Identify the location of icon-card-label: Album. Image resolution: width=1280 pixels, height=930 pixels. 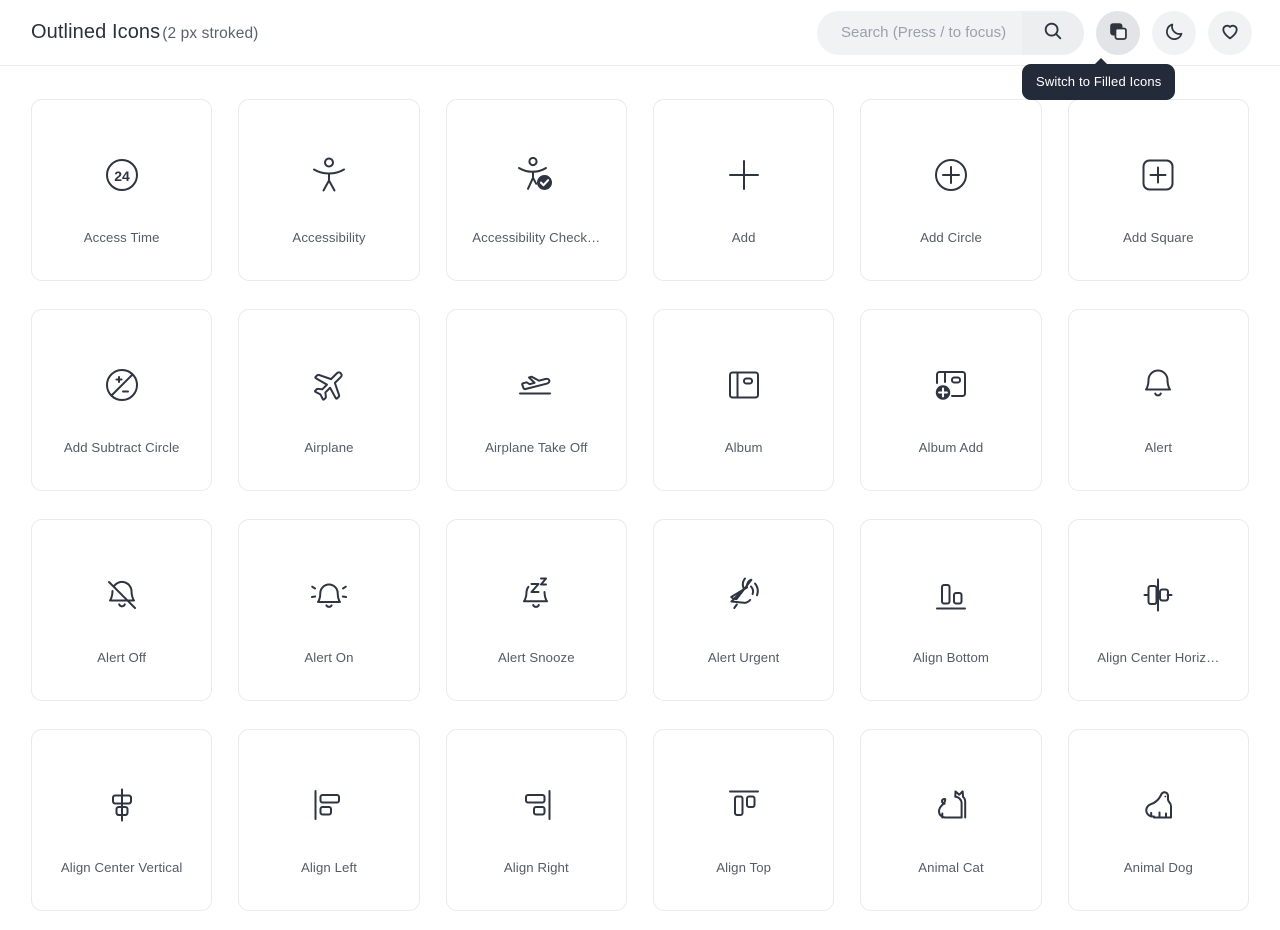
(743, 447).